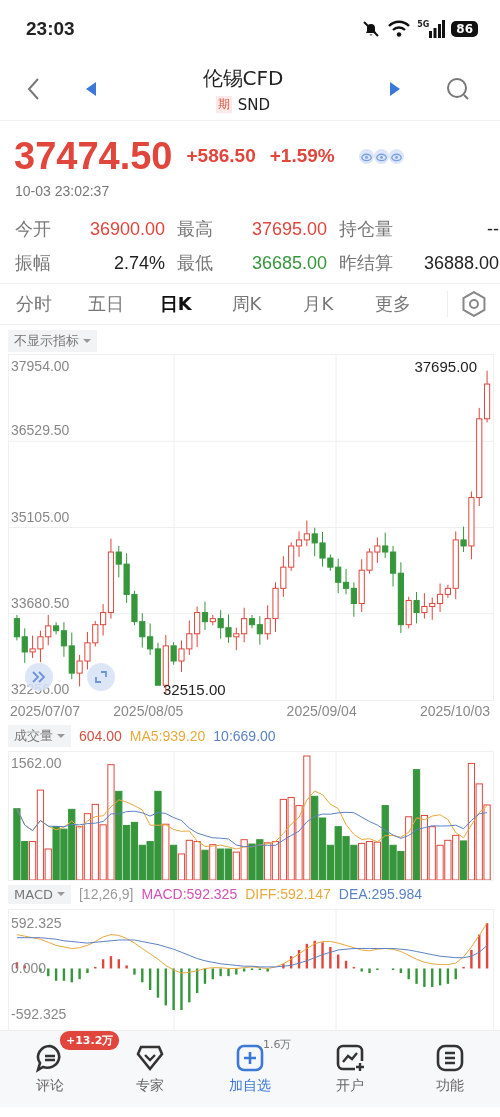  Describe the element at coordinates (91, 89) in the screenshot. I see `previous-triangle-icon` at that location.